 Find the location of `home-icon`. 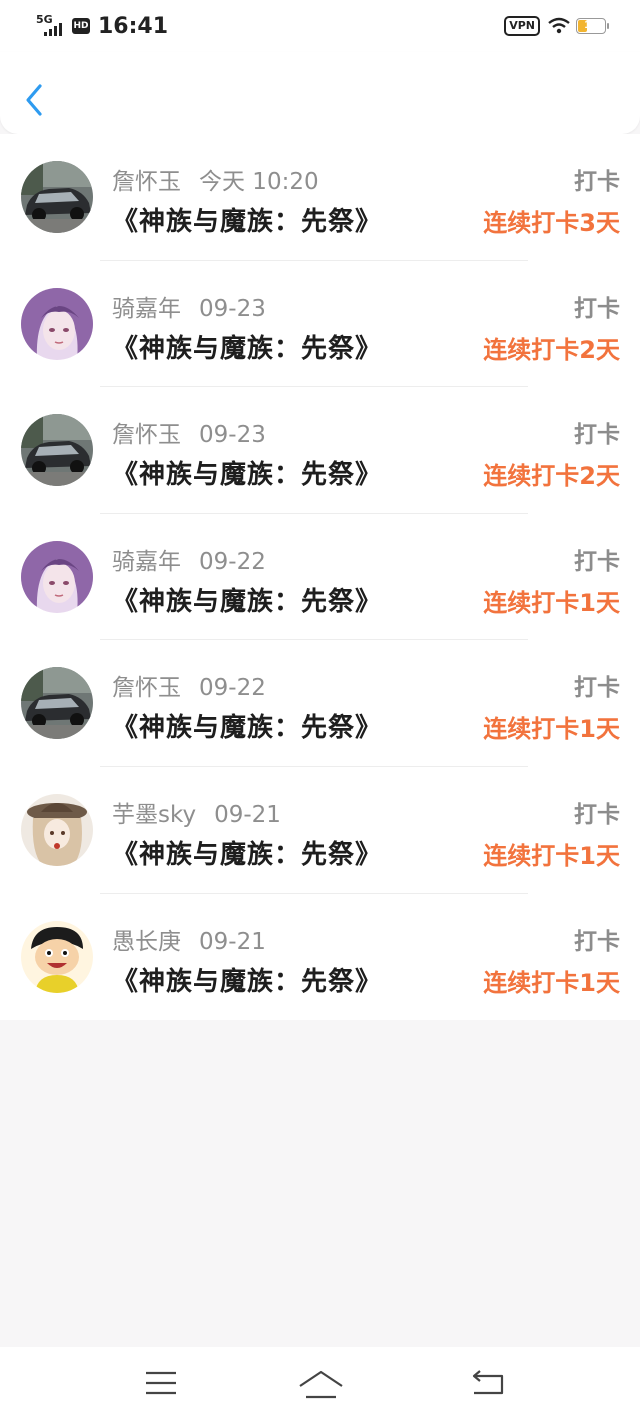

home-icon is located at coordinates (321, 1385).